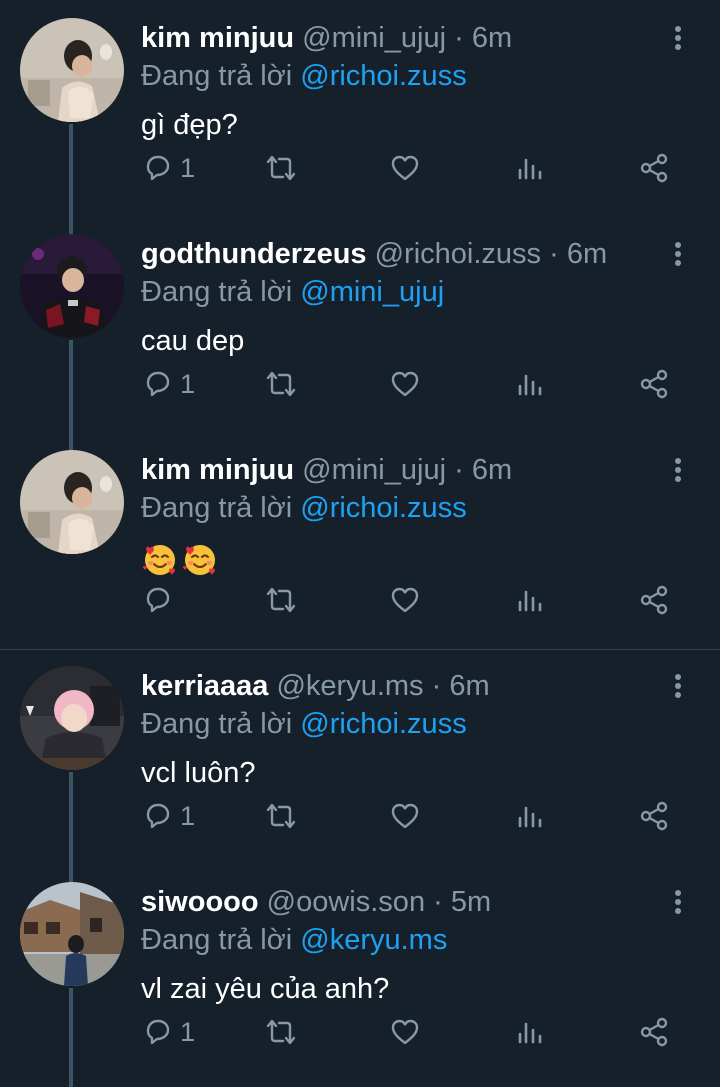 The image size is (720, 1087). What do you see at coordinates (189, 125) in the screenshot?
I see `tweet-text: gì đẹp?` at bounding box center [189, 125].